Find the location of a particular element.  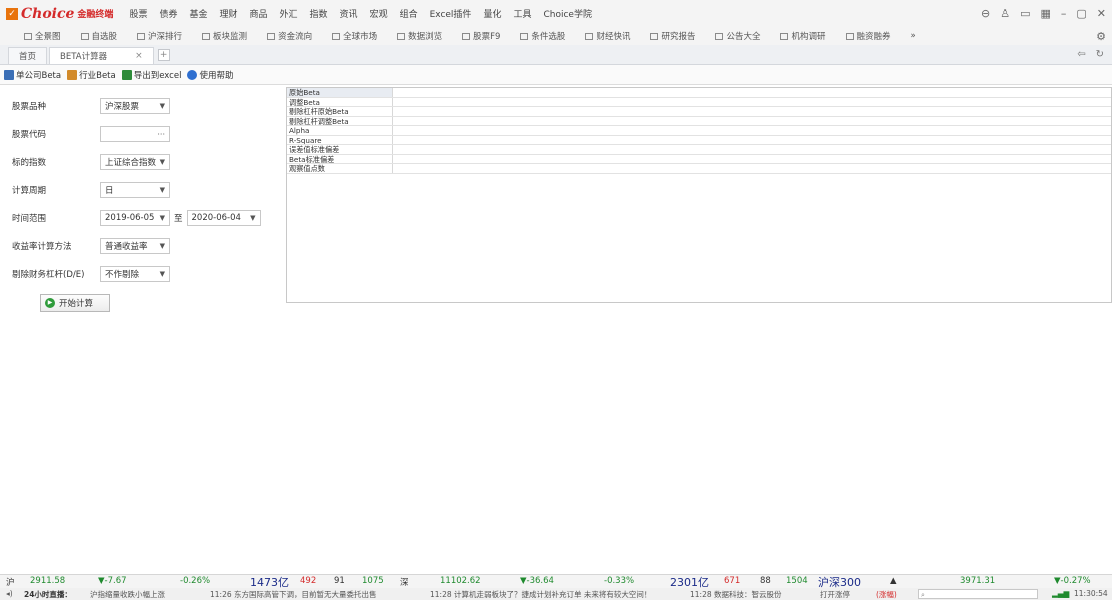

result-label: 调整Beta is located at coordinates (340, 101).